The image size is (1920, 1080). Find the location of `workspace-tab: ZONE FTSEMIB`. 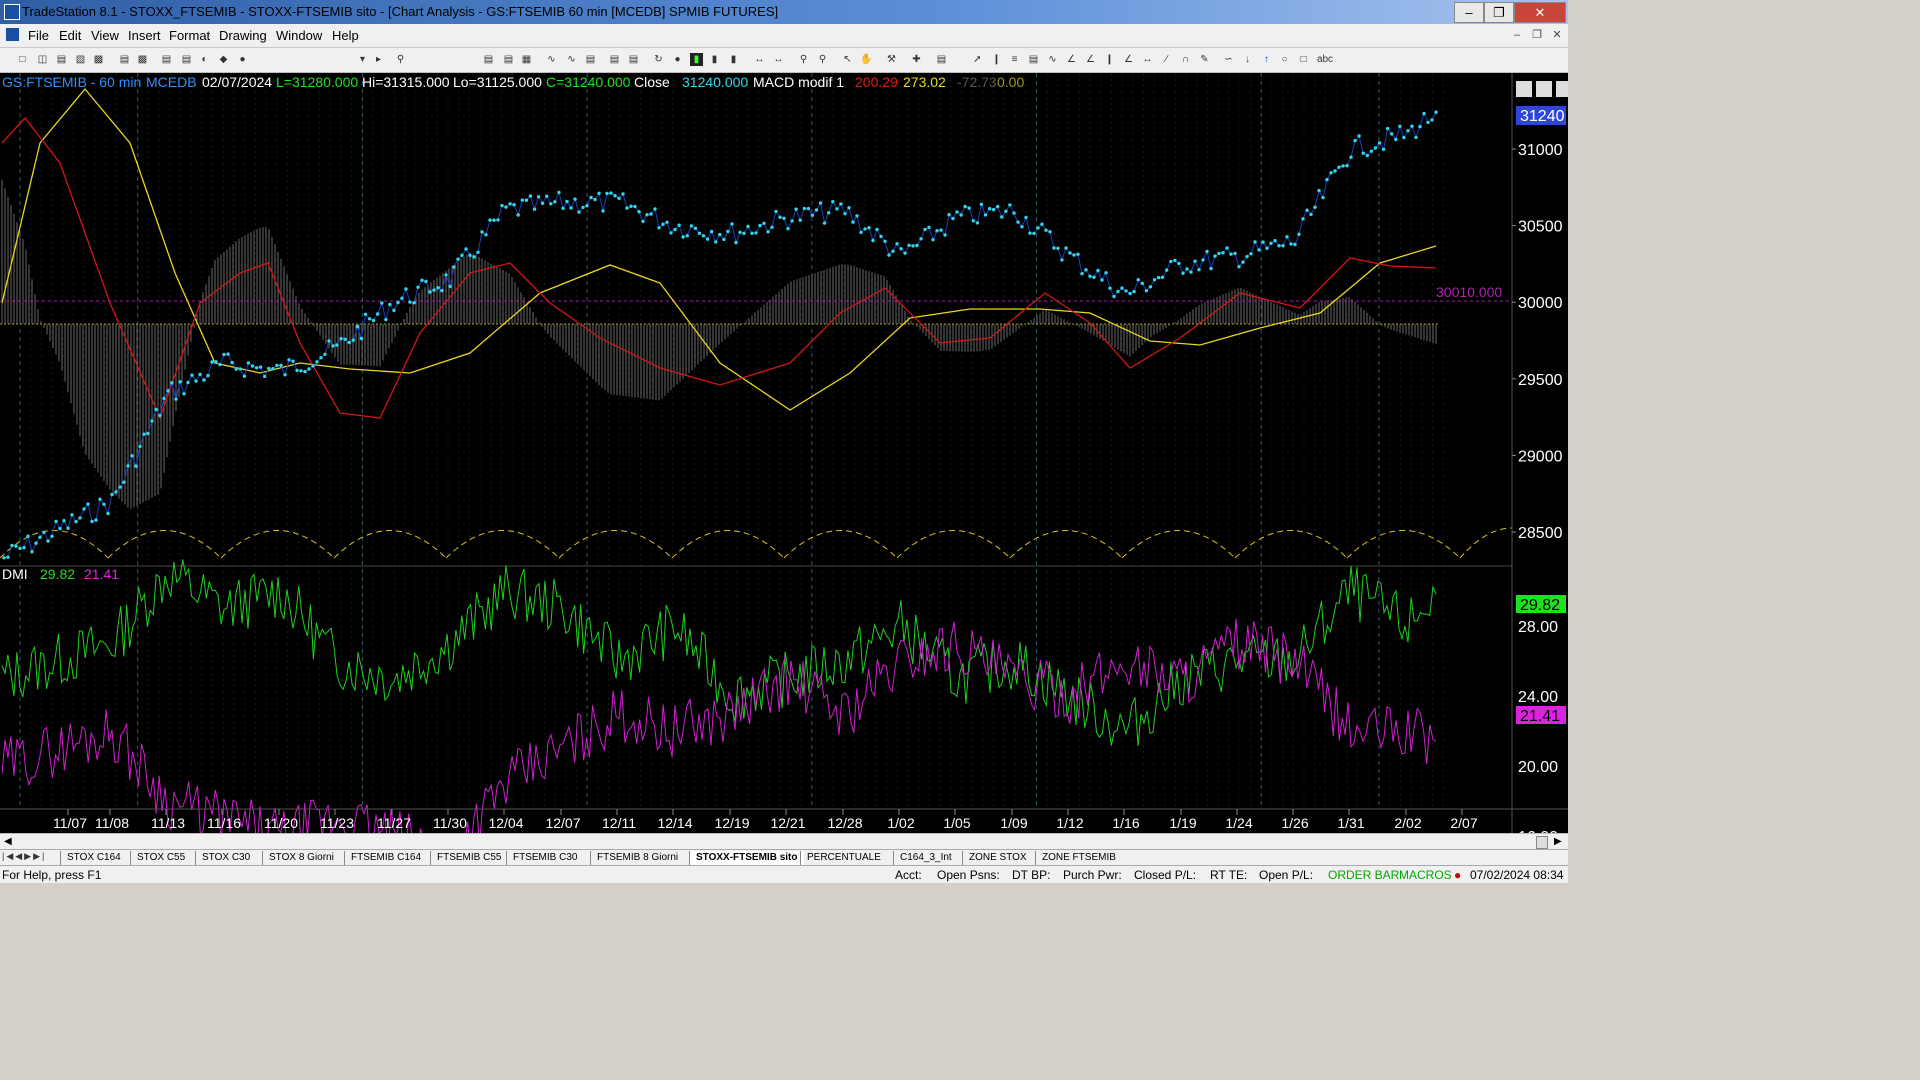

workspace-tab: ZONE FTSEMIB is located at coordinates (1078, 858).